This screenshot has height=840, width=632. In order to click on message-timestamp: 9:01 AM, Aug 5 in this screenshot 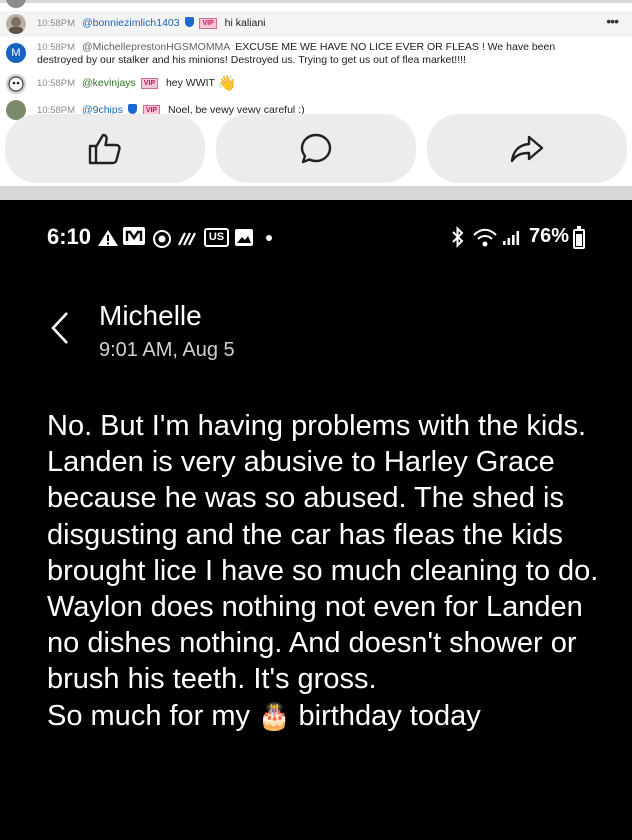, I will do `click(167, 350)`.